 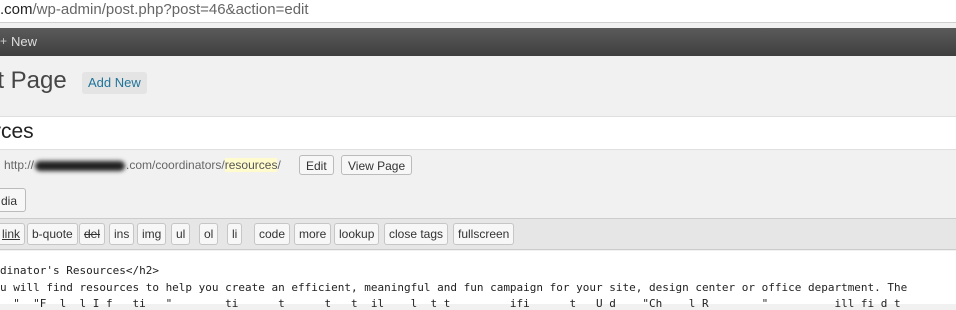 What do you see at coordinates (235, 234) in the screenshot?
I see `qt-li-button: li` at bounding box center [235, 234].